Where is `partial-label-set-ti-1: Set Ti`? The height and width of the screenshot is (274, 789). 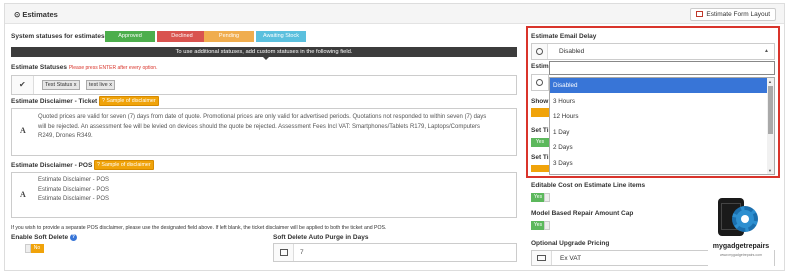 partial-label-set-ti-1: Set Ti is located at coordinates (540, 130).